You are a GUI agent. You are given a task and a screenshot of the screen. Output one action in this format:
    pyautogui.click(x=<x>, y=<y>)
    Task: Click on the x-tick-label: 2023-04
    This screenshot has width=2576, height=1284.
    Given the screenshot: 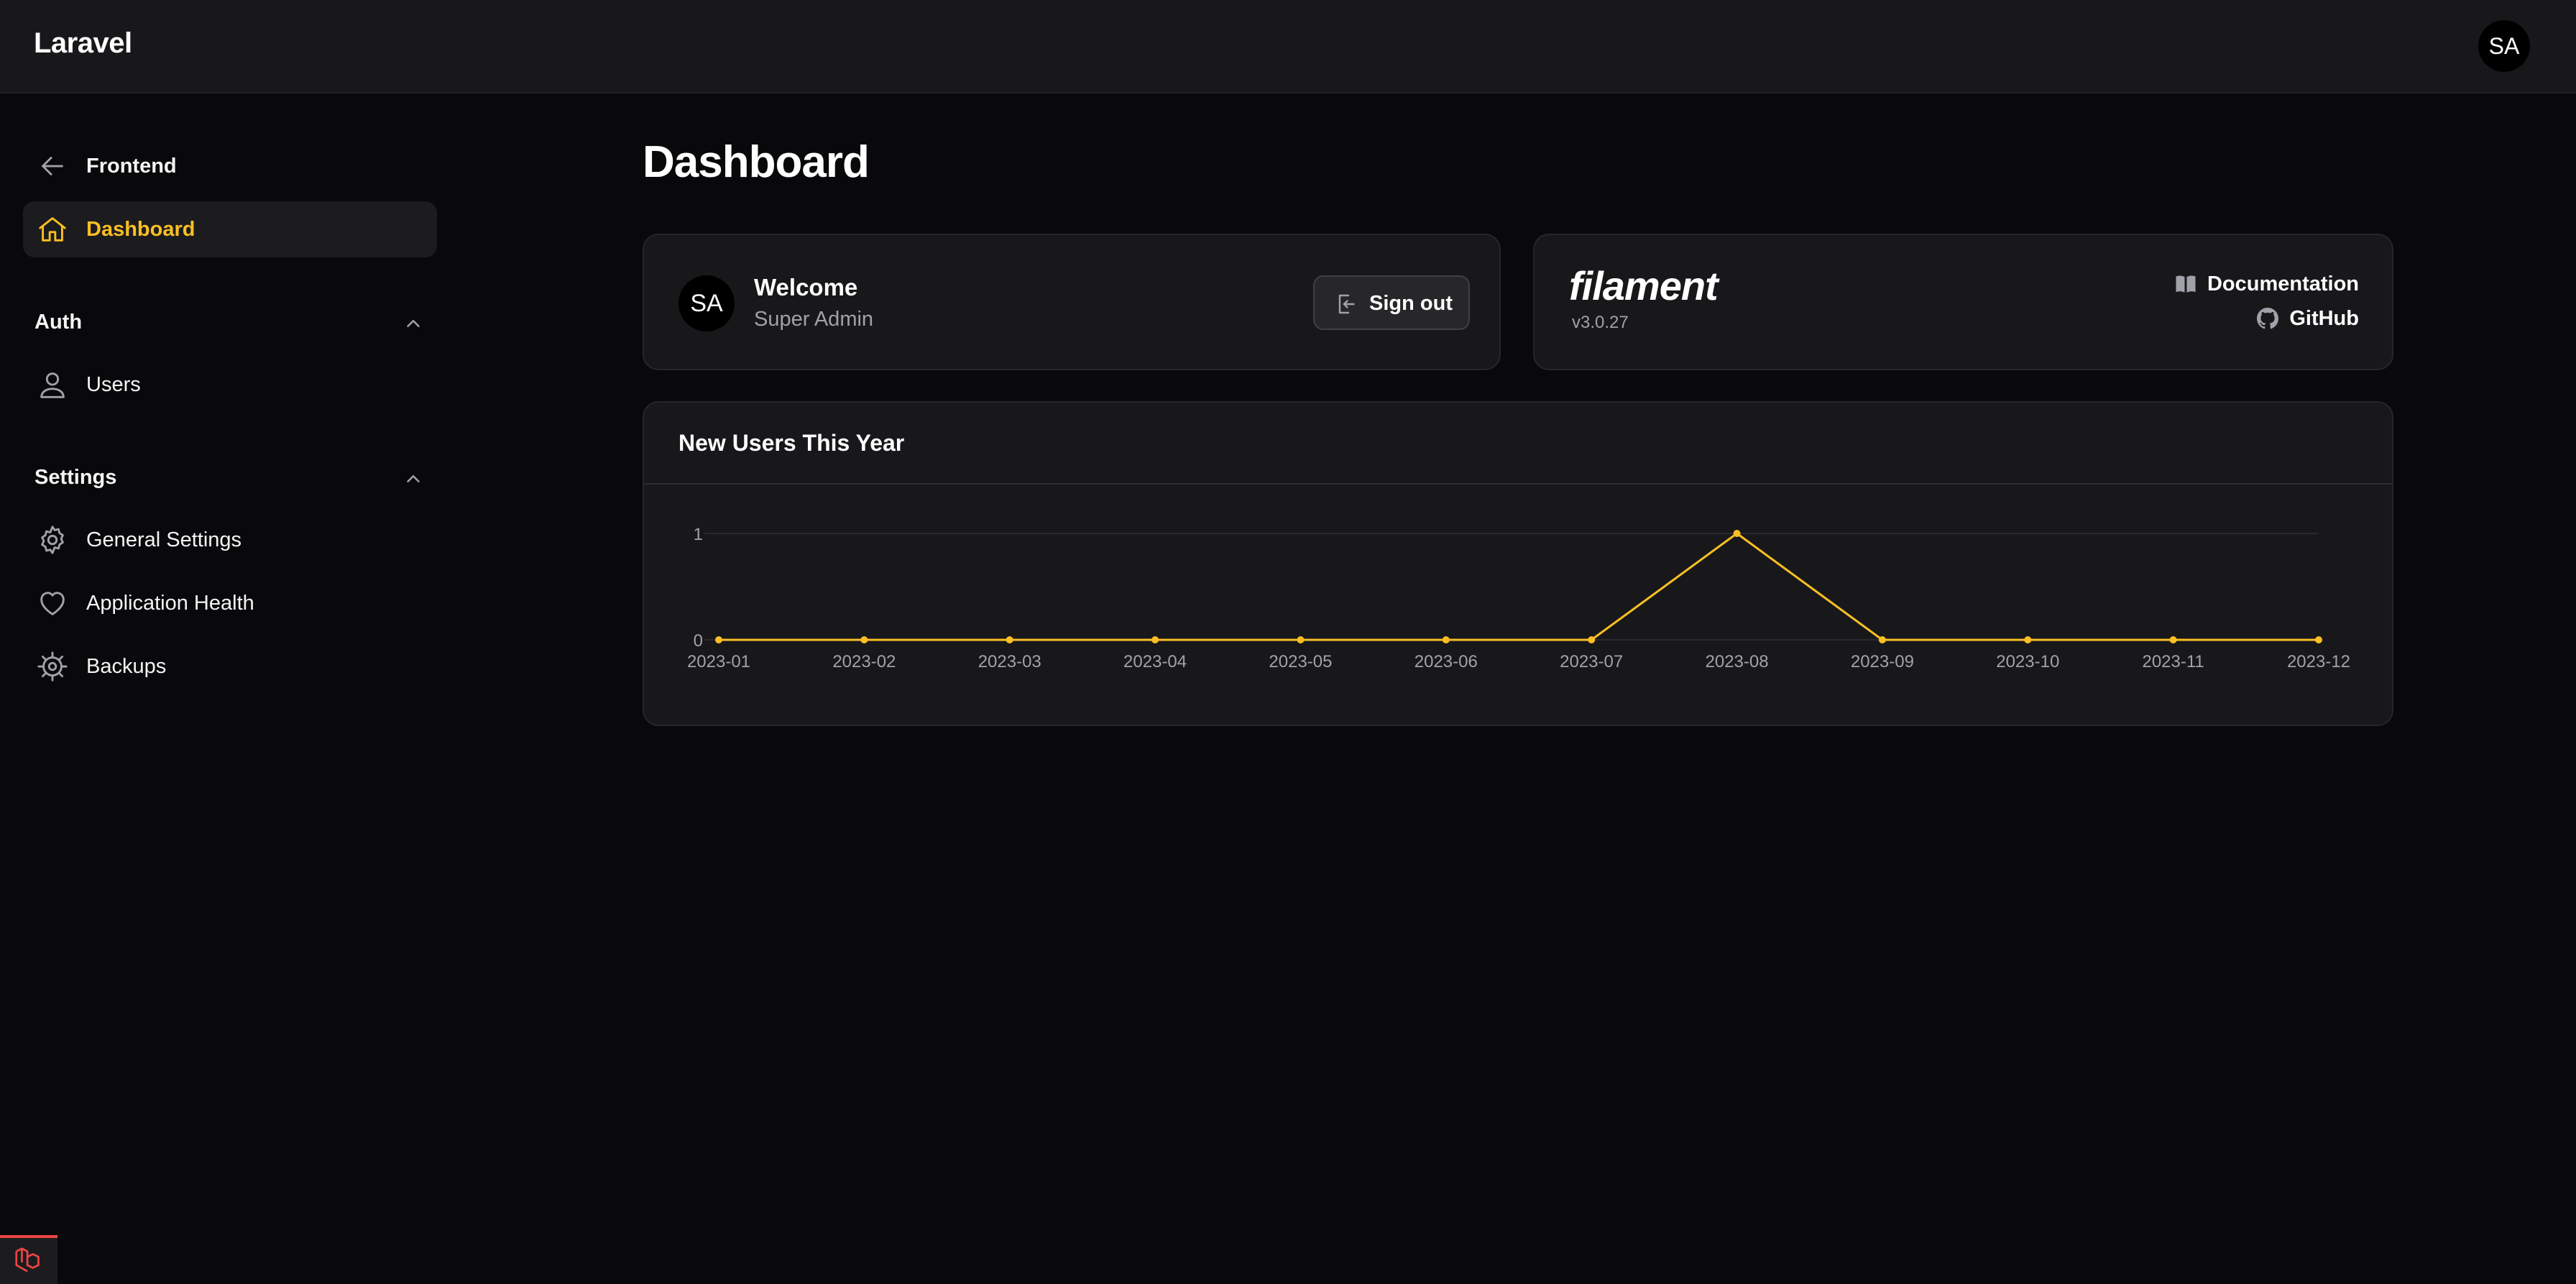 What is the action you would take?
    pyautogui.click(x=1155, y=661)
    